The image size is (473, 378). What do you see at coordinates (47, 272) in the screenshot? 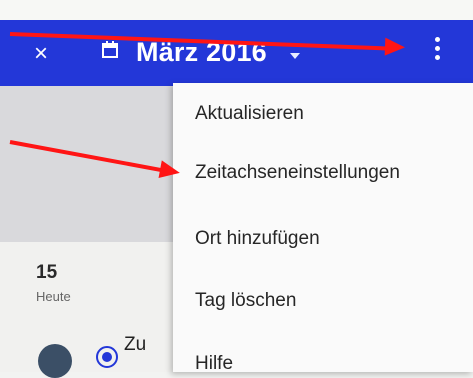
I see `day-number: 15` at bounding box center [47, 272].